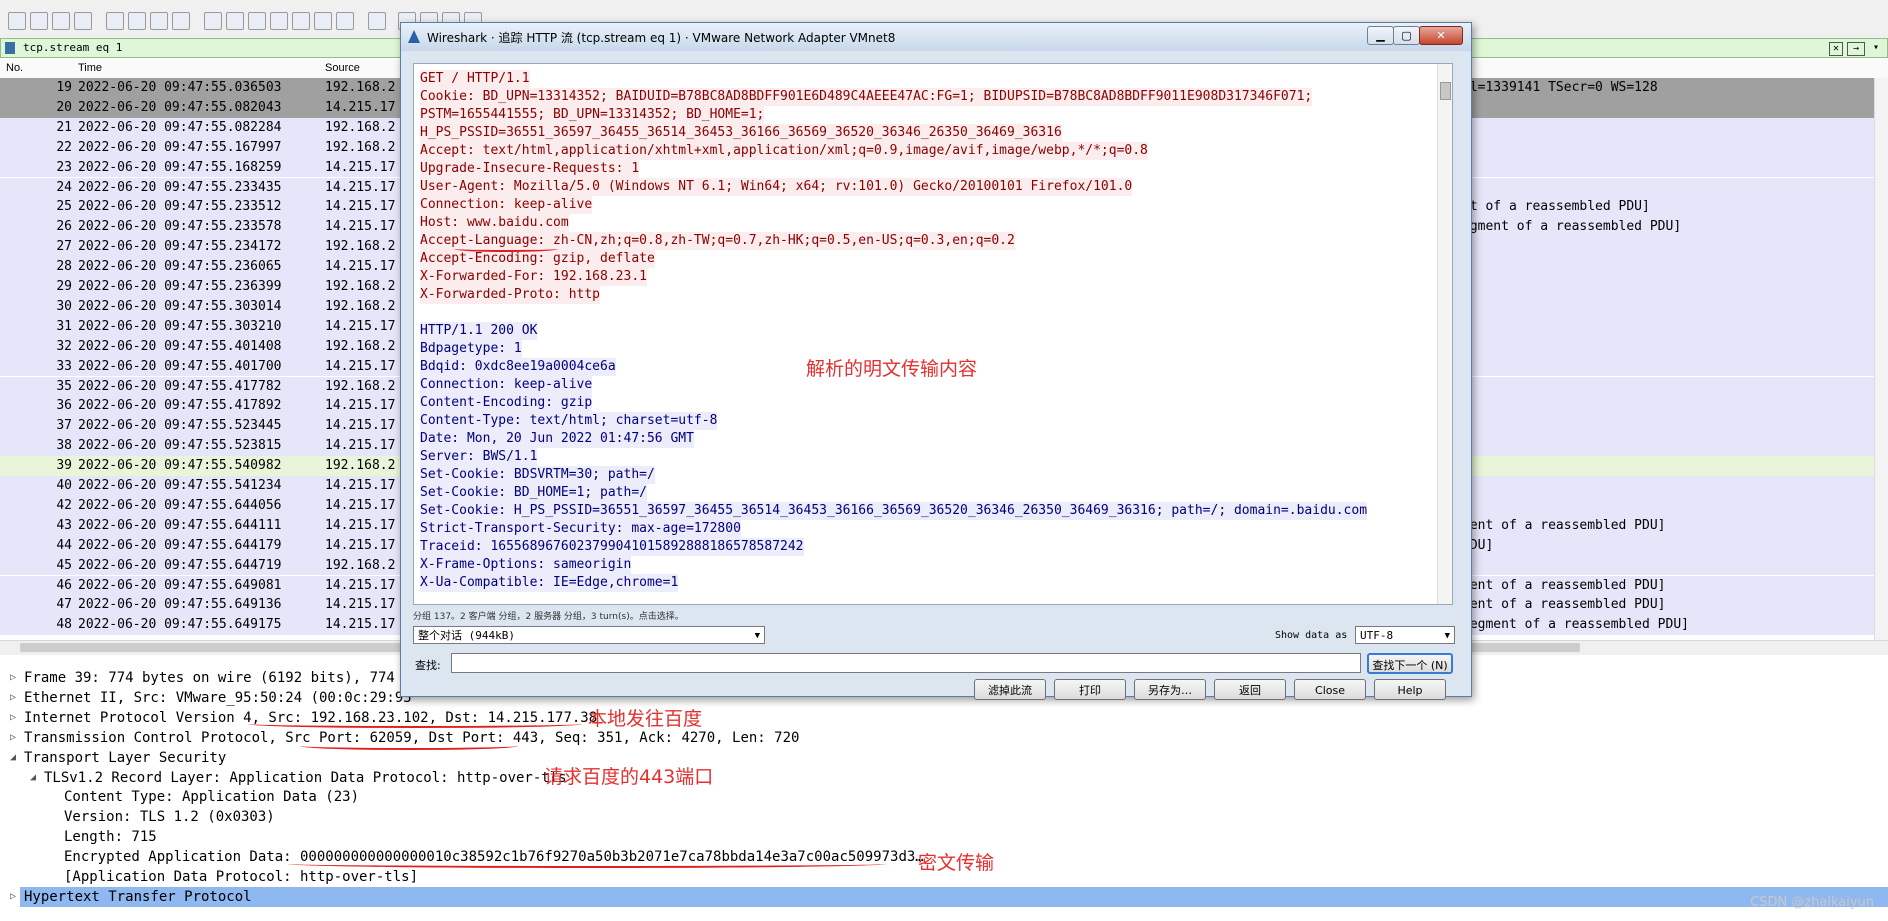  I want to click on autoscroll-icon, so click(345, 21).